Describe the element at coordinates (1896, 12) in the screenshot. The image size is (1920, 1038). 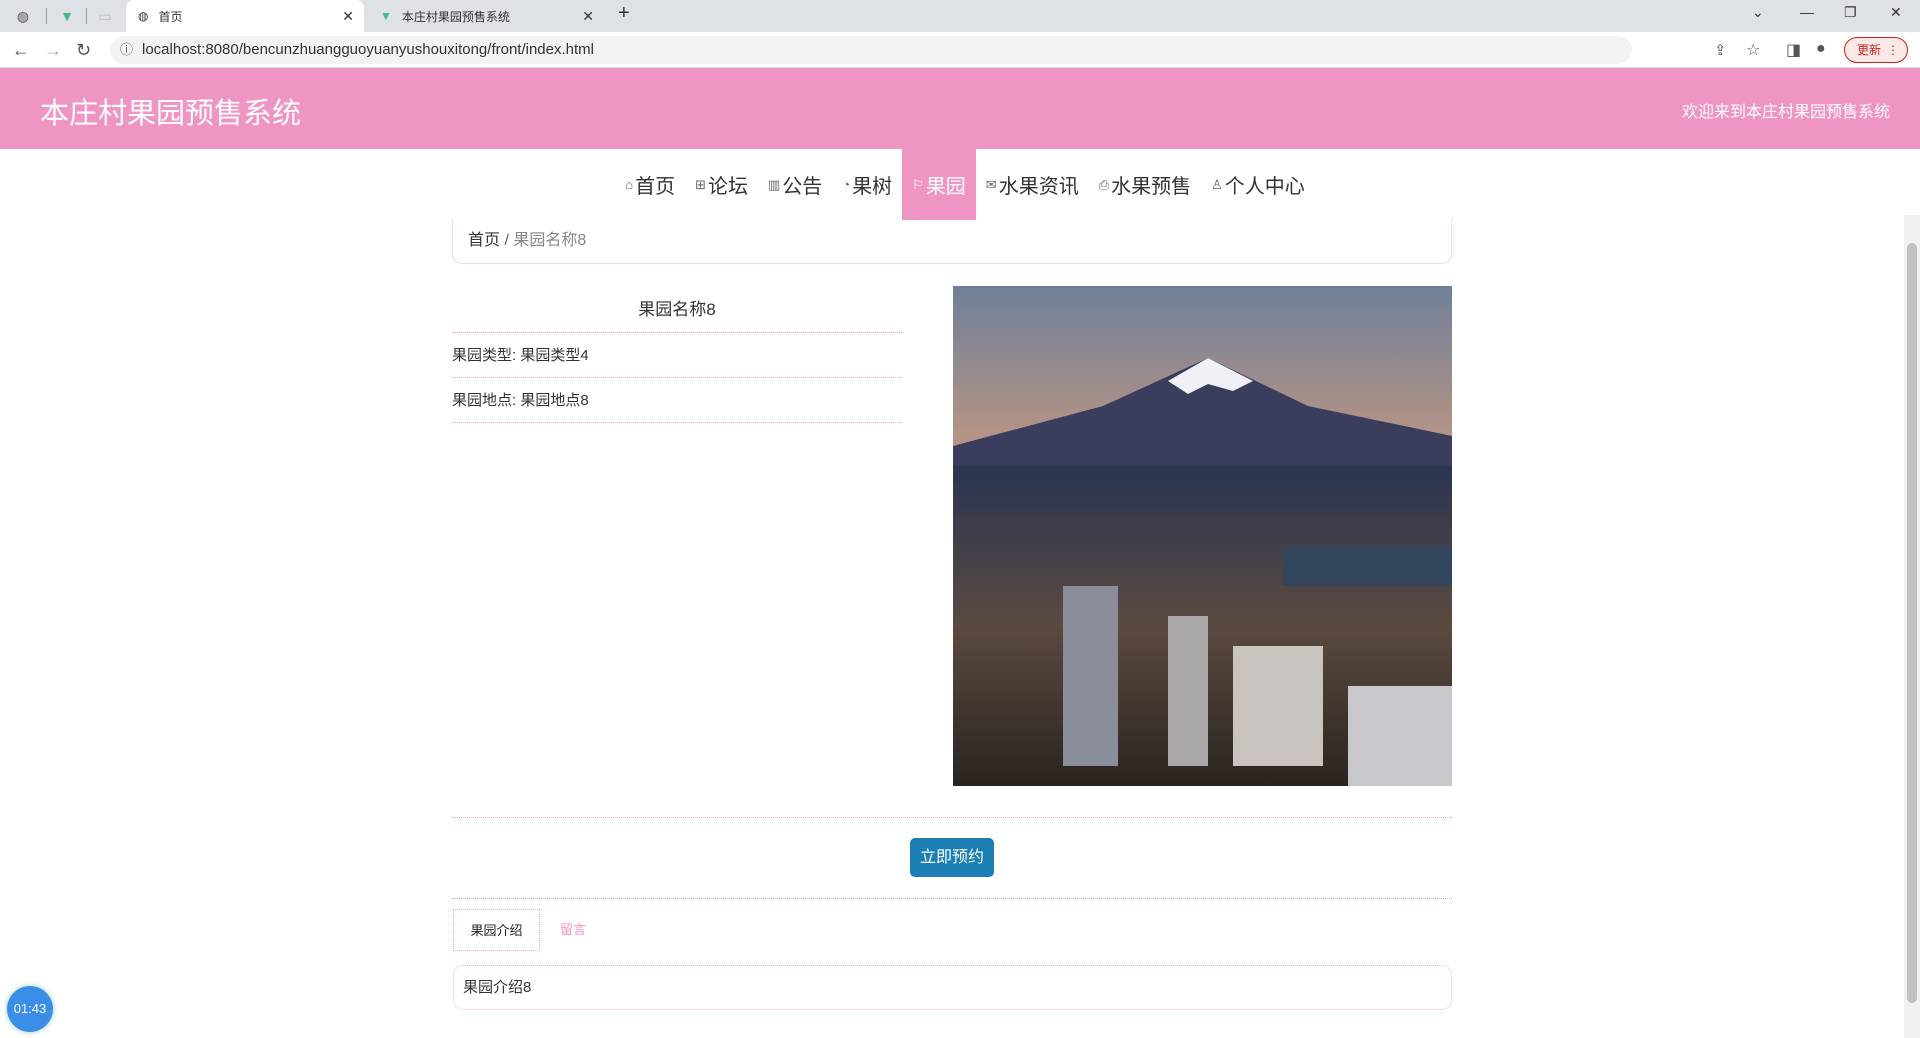
I see `close-window-icon: ✕` at that location.